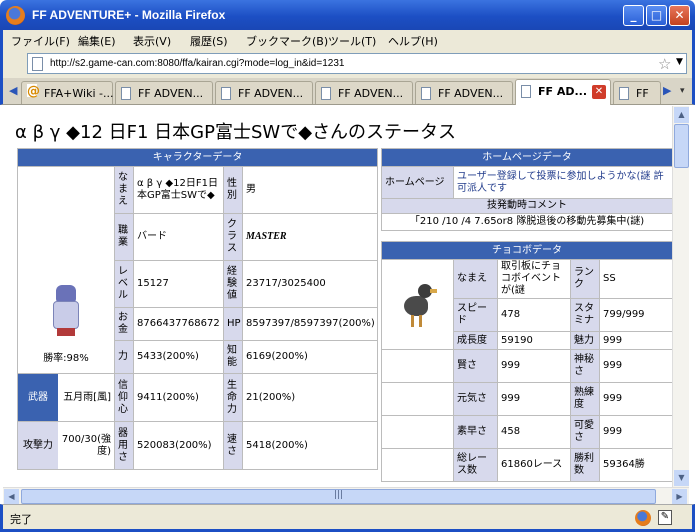  I want to click on chocobo-quick-value: 458, so click(534, 432).